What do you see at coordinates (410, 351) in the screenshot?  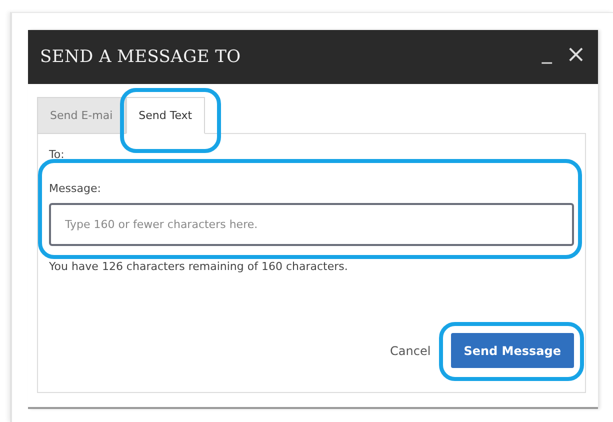 I see `cancel-button: Cancel` at bounding box center [410, 351].